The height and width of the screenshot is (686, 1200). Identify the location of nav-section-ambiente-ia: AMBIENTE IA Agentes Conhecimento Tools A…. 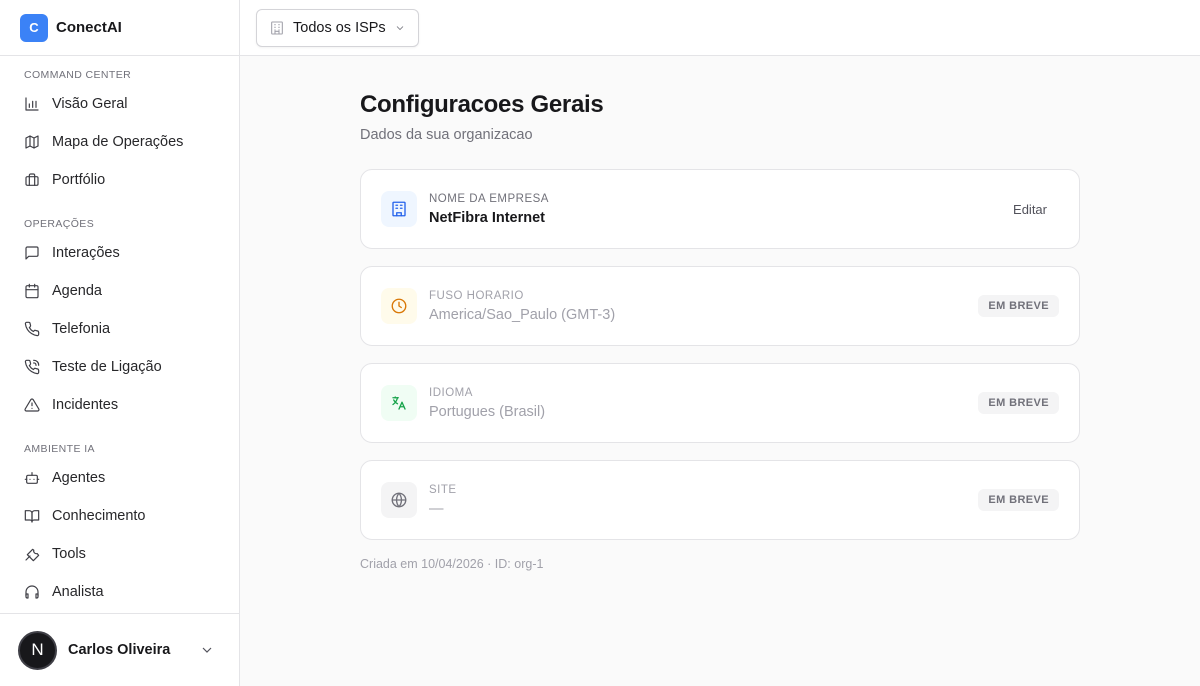
(119, 527).